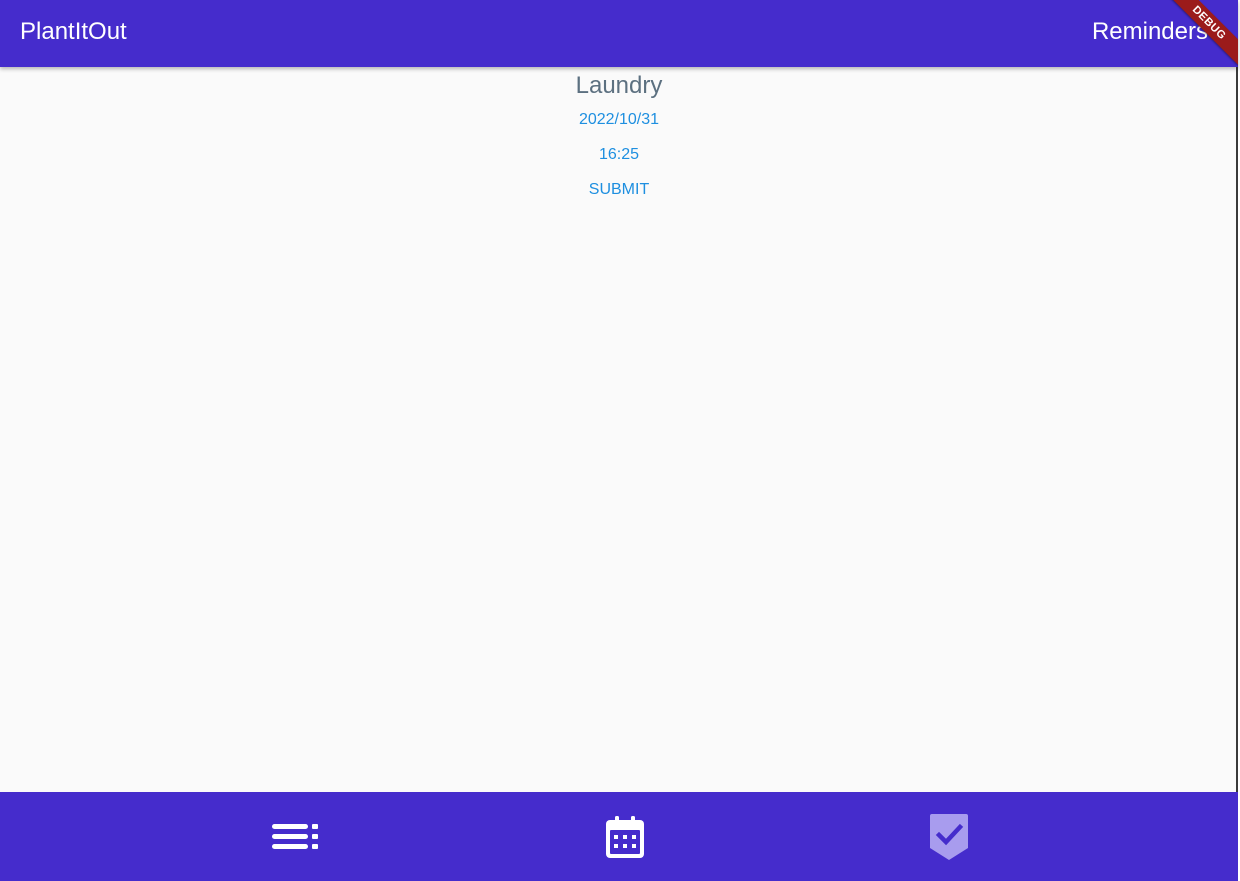 Image resolution: width=1240 pixels, height=881 pixels. I want to click on calendar-icon, so click(625, 837).